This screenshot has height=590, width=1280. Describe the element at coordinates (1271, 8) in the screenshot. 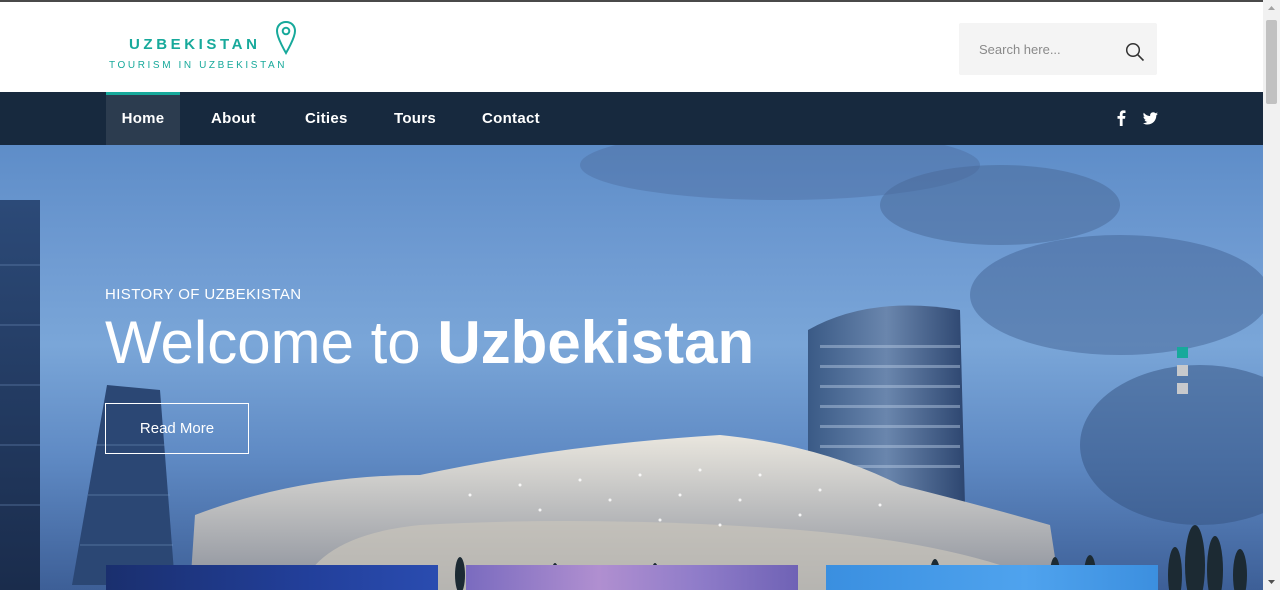

I see `scroll-up-arrow-icon` at that location.